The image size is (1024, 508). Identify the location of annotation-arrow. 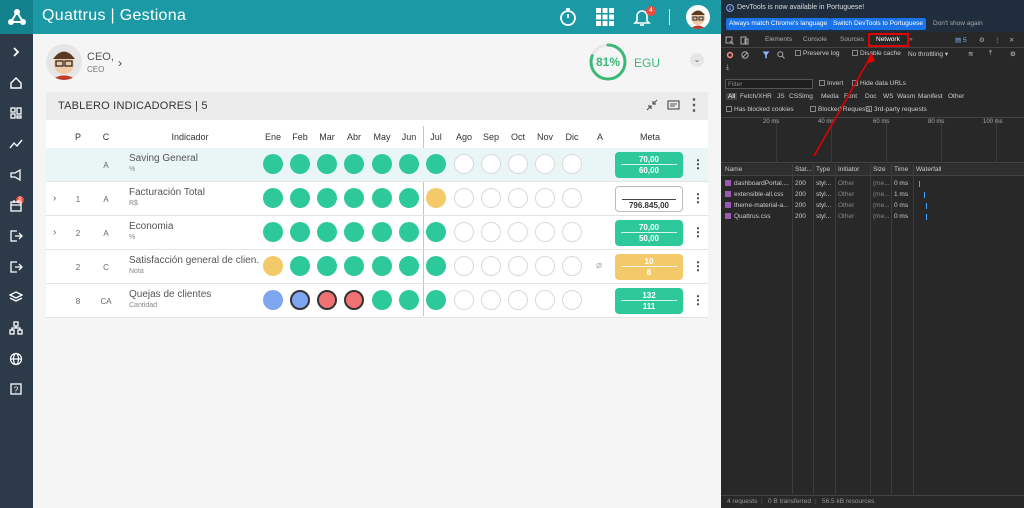
(844, 104).